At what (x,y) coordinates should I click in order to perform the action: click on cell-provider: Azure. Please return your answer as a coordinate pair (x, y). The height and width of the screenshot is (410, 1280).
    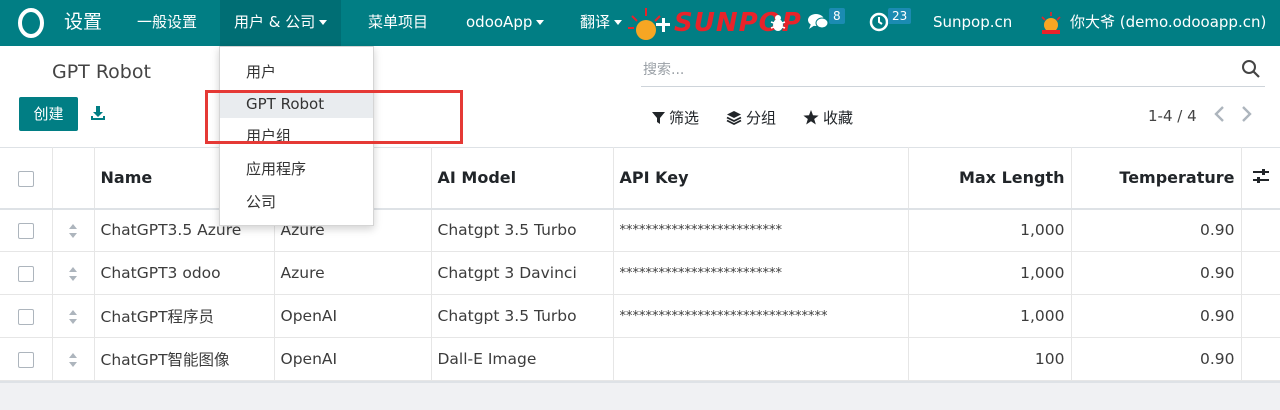
    Looking at the image, I should click on (353, 273).